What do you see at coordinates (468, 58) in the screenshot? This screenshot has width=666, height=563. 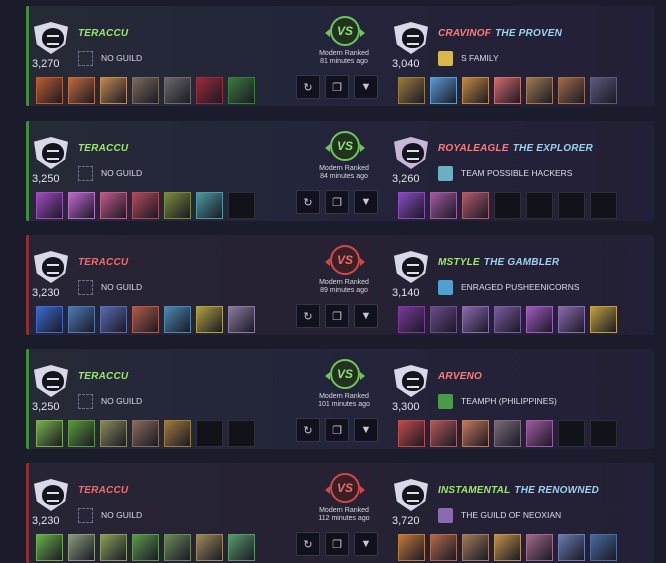 I see `guild-info: S FAMILY` at bounding box center [468, 58].